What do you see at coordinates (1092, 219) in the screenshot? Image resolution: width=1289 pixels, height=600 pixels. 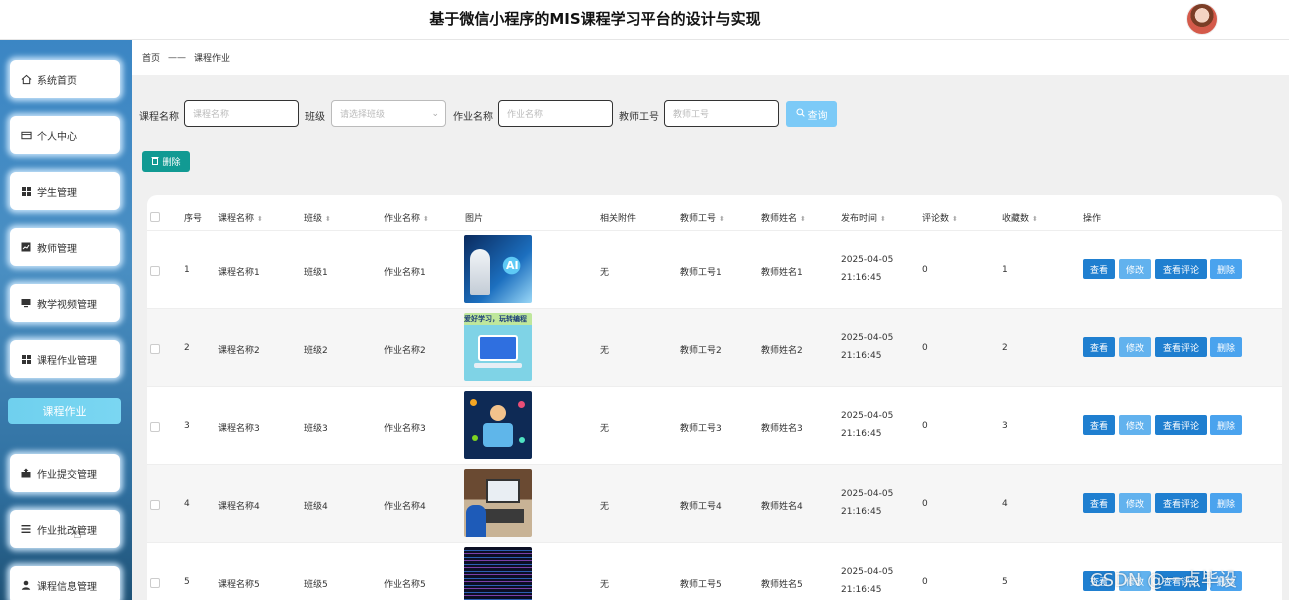 I see `column-header-actions: 操作` at bounding box center [1092, 219].